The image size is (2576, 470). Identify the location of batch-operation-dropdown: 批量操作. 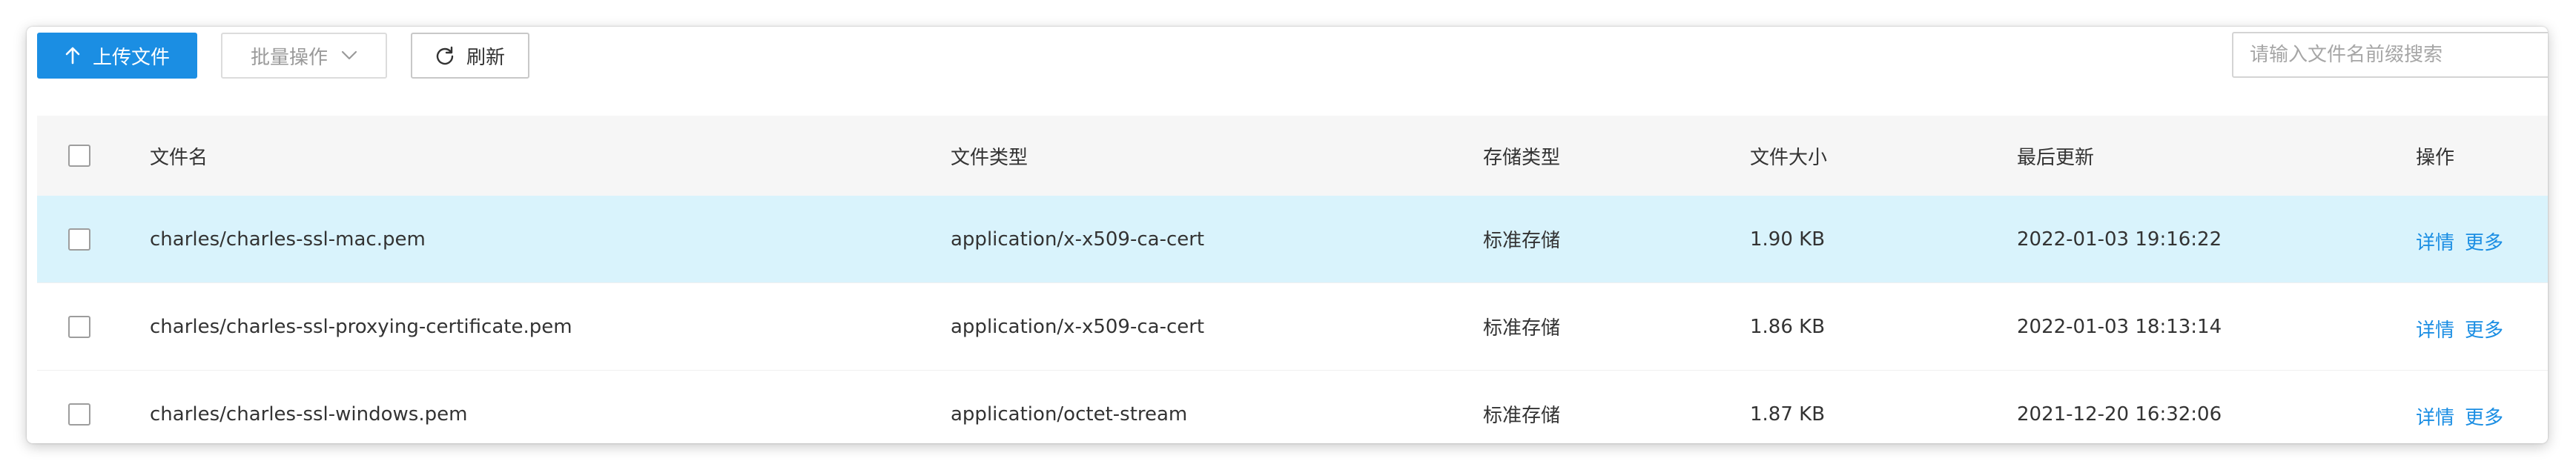
(304, 56).